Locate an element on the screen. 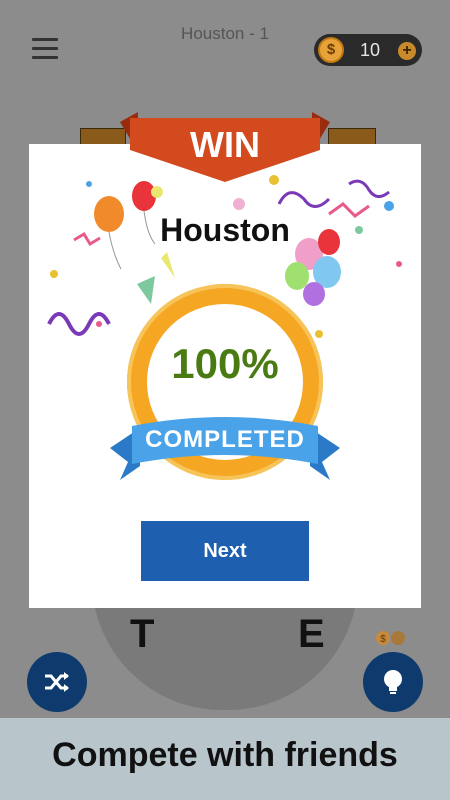  letter-tile: E is located at coordinates (311, 634).